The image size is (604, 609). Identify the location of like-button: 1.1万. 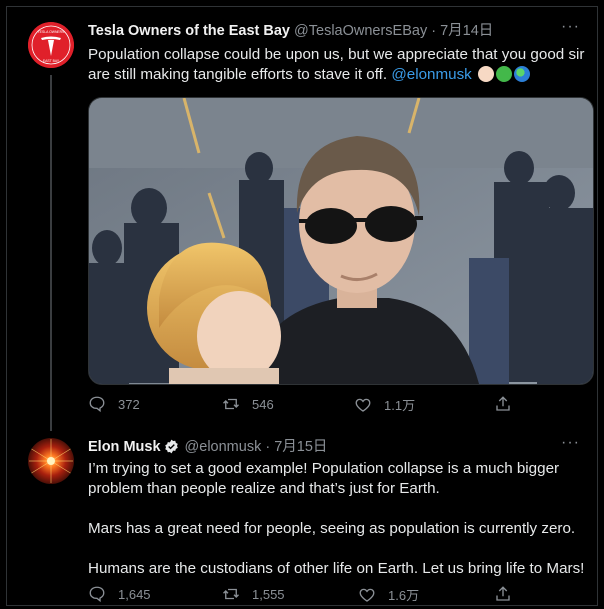
(384, 404).